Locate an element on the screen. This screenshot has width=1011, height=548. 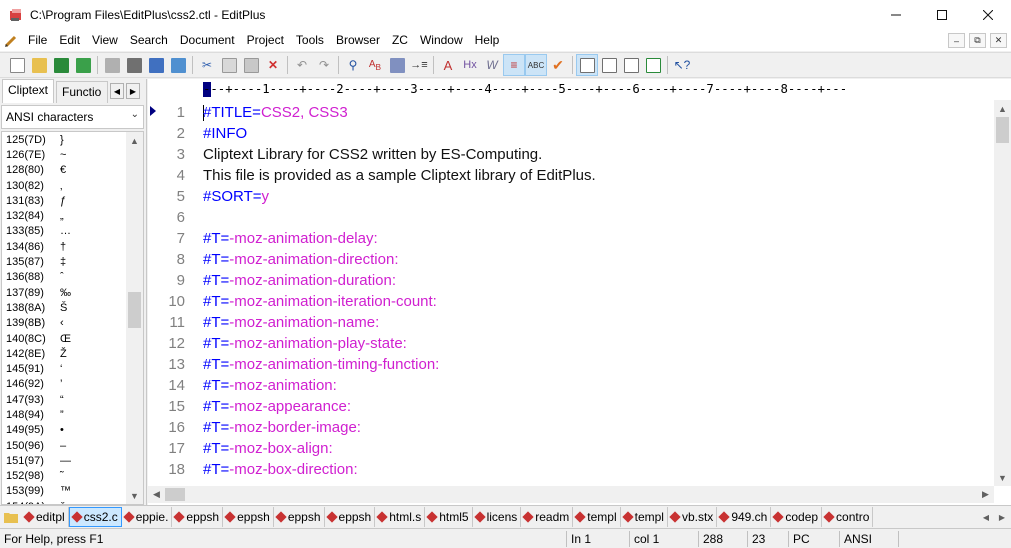
print-preview-icon is located at coordinates (112, 65).